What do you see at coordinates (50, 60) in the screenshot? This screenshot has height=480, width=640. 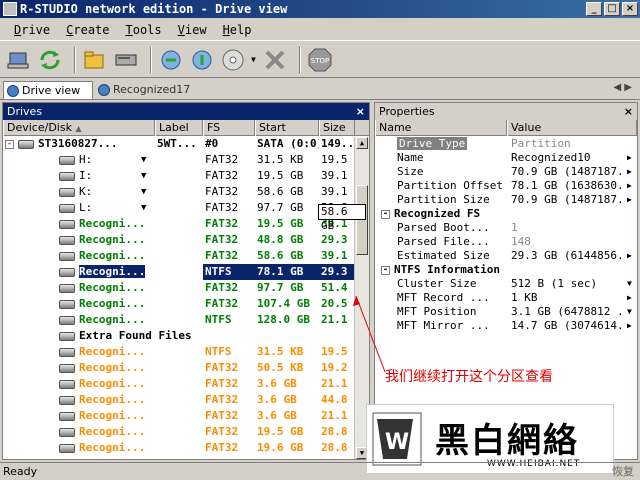 I see `refresh-icon` at bounding box center [50, 60].